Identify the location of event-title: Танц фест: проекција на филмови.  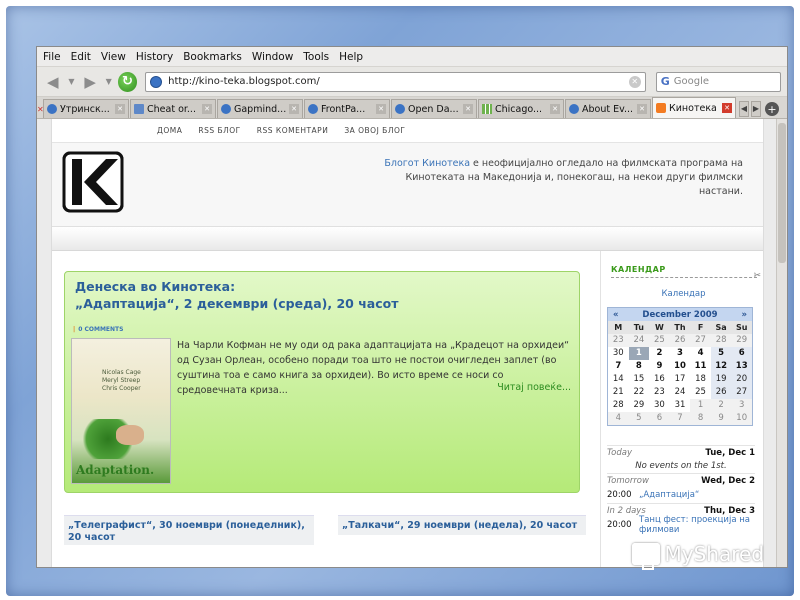
(697, 525).